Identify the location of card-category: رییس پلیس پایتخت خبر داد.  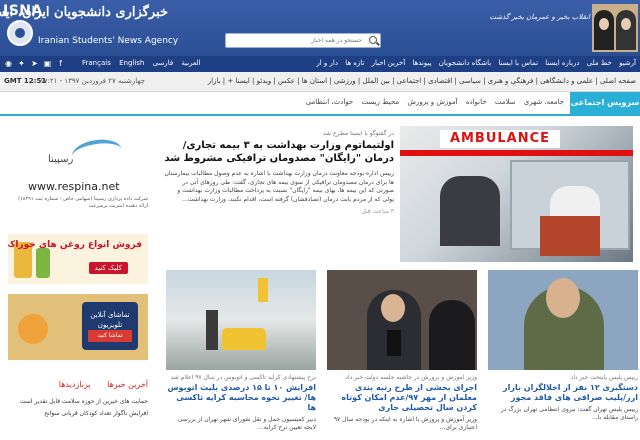
(604, 377).